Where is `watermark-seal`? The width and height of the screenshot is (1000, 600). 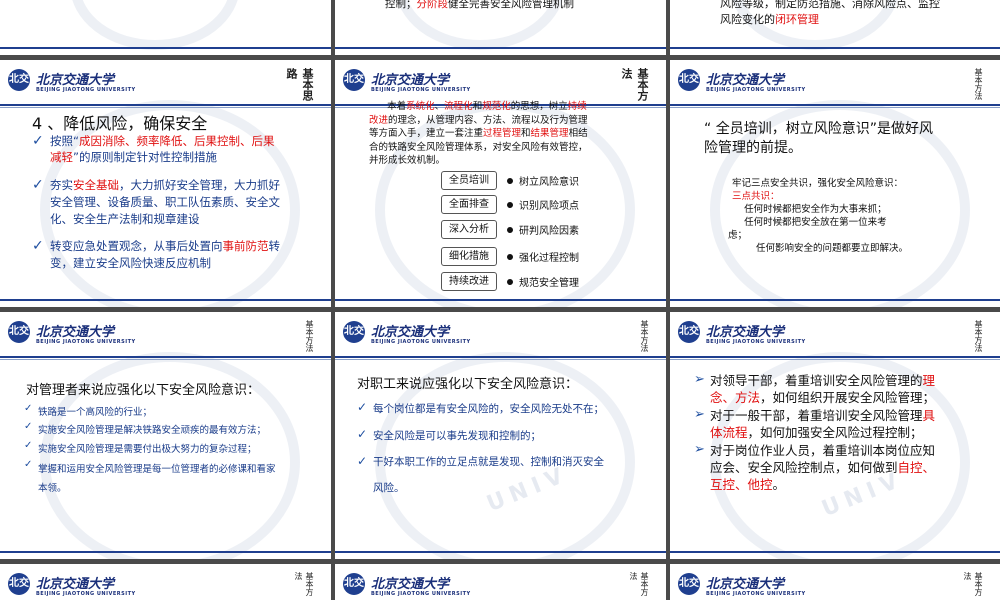
watermark-seal is located at coordinates (155, 25).